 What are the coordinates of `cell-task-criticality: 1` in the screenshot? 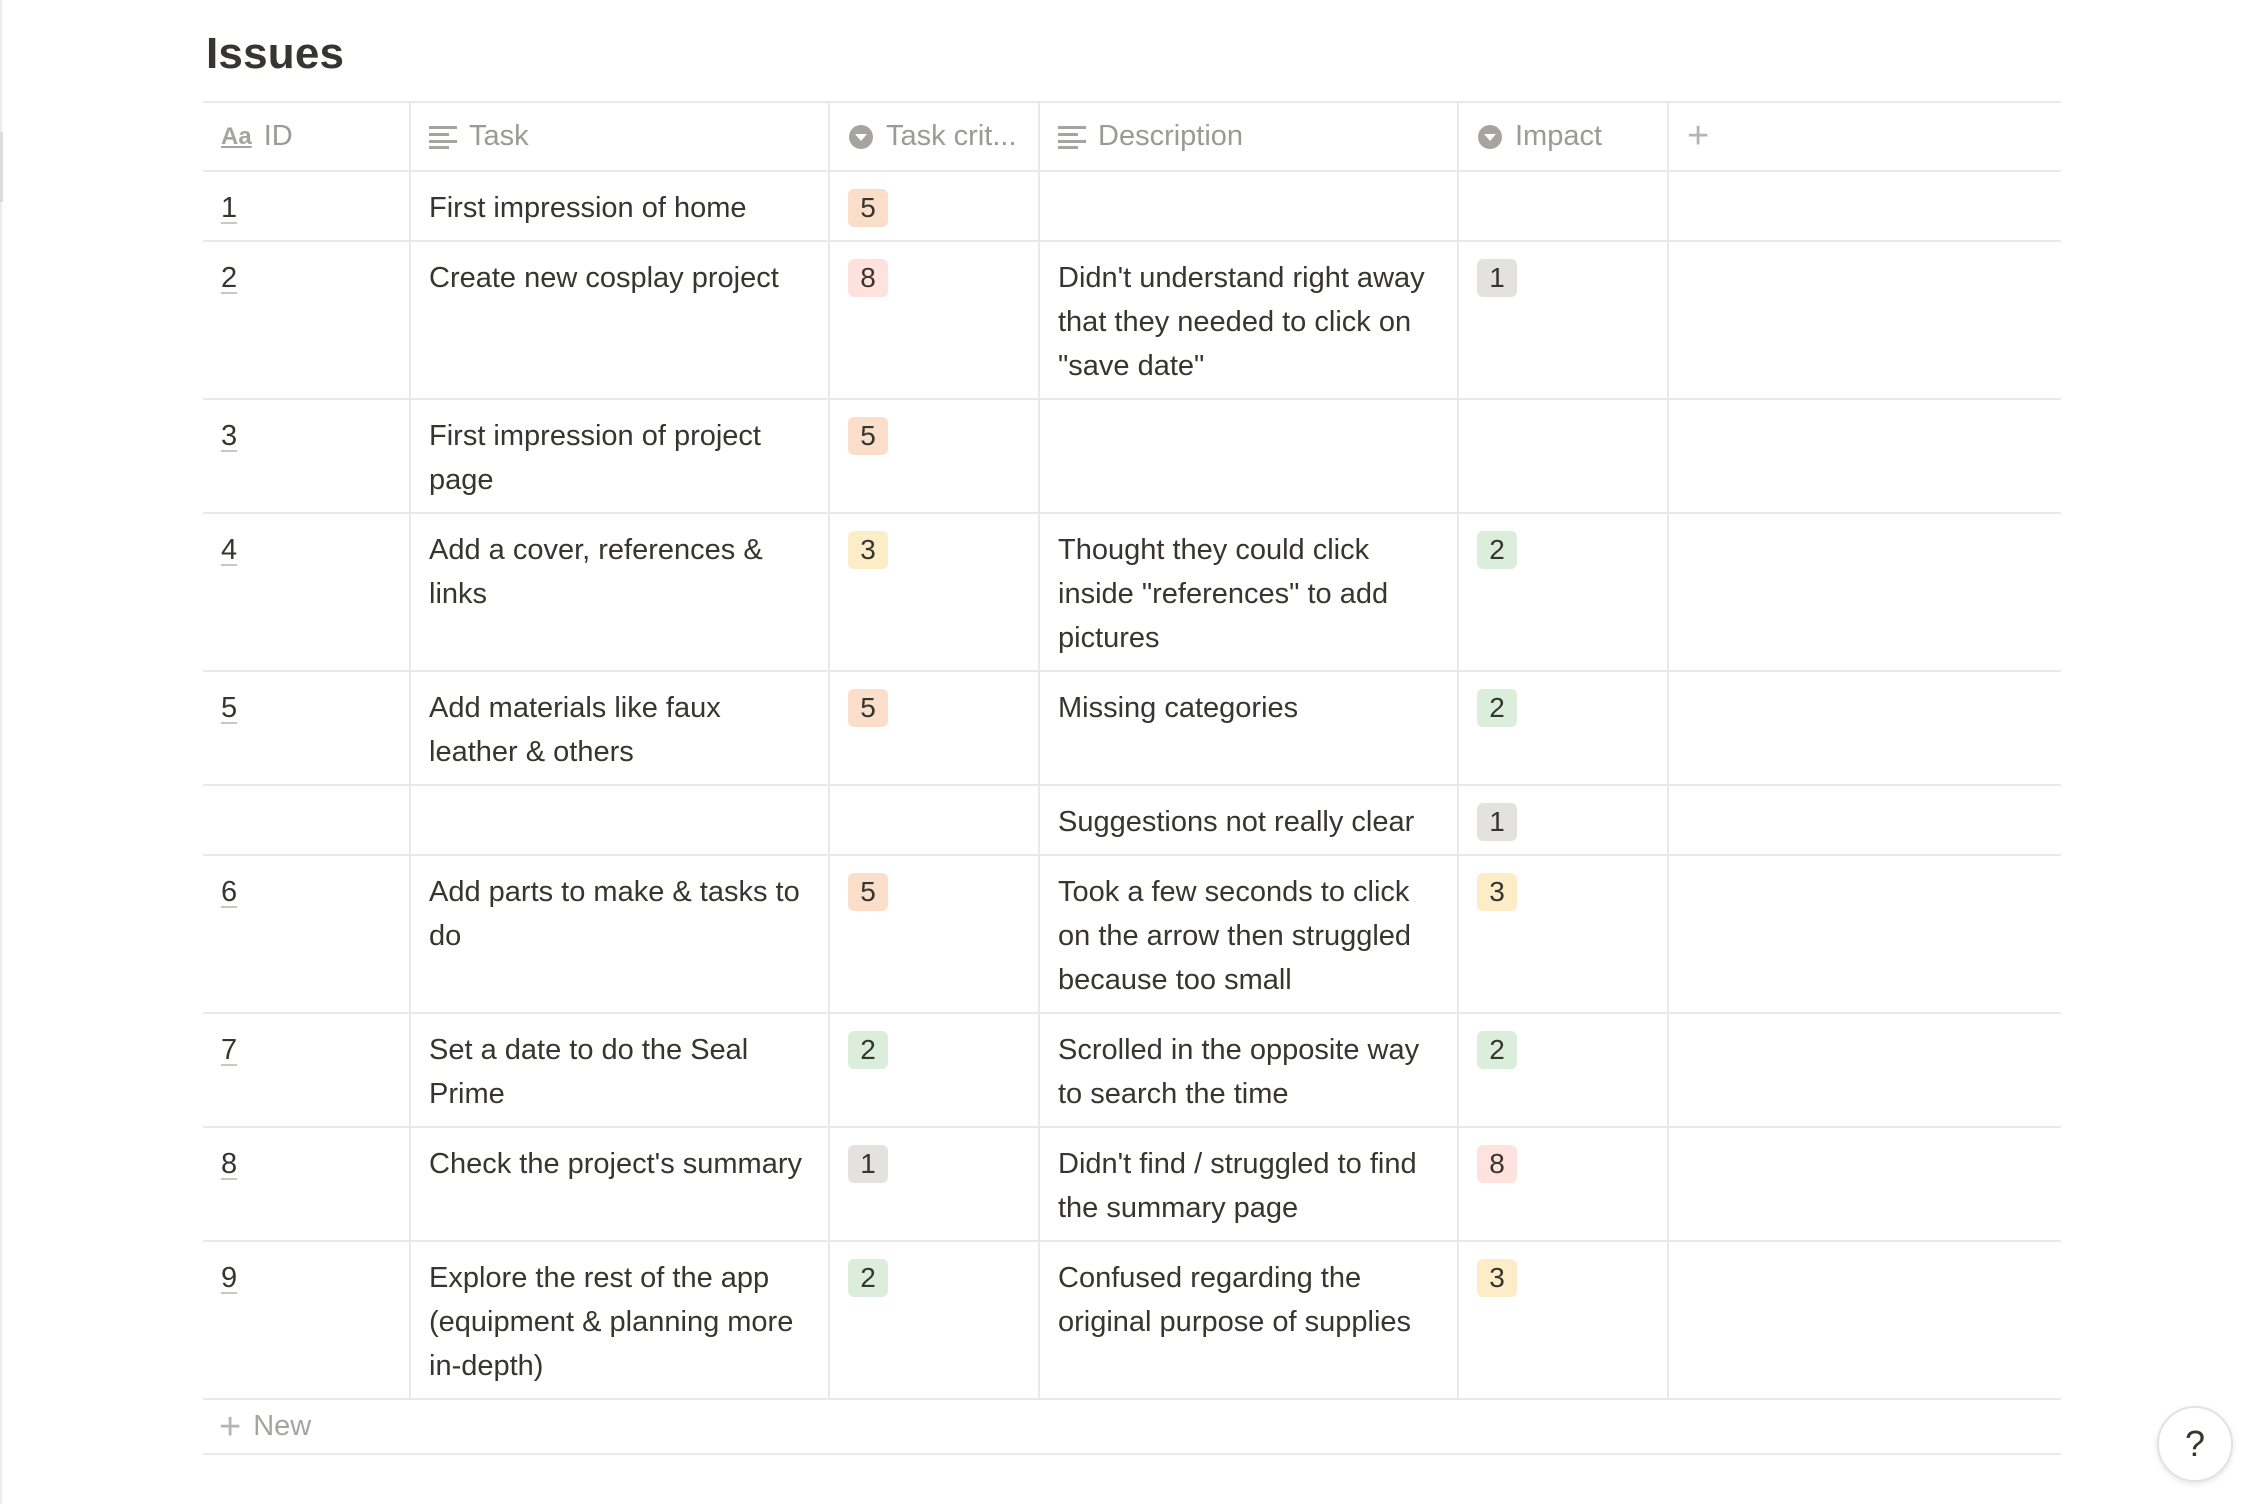 It's located at (935, 1184).